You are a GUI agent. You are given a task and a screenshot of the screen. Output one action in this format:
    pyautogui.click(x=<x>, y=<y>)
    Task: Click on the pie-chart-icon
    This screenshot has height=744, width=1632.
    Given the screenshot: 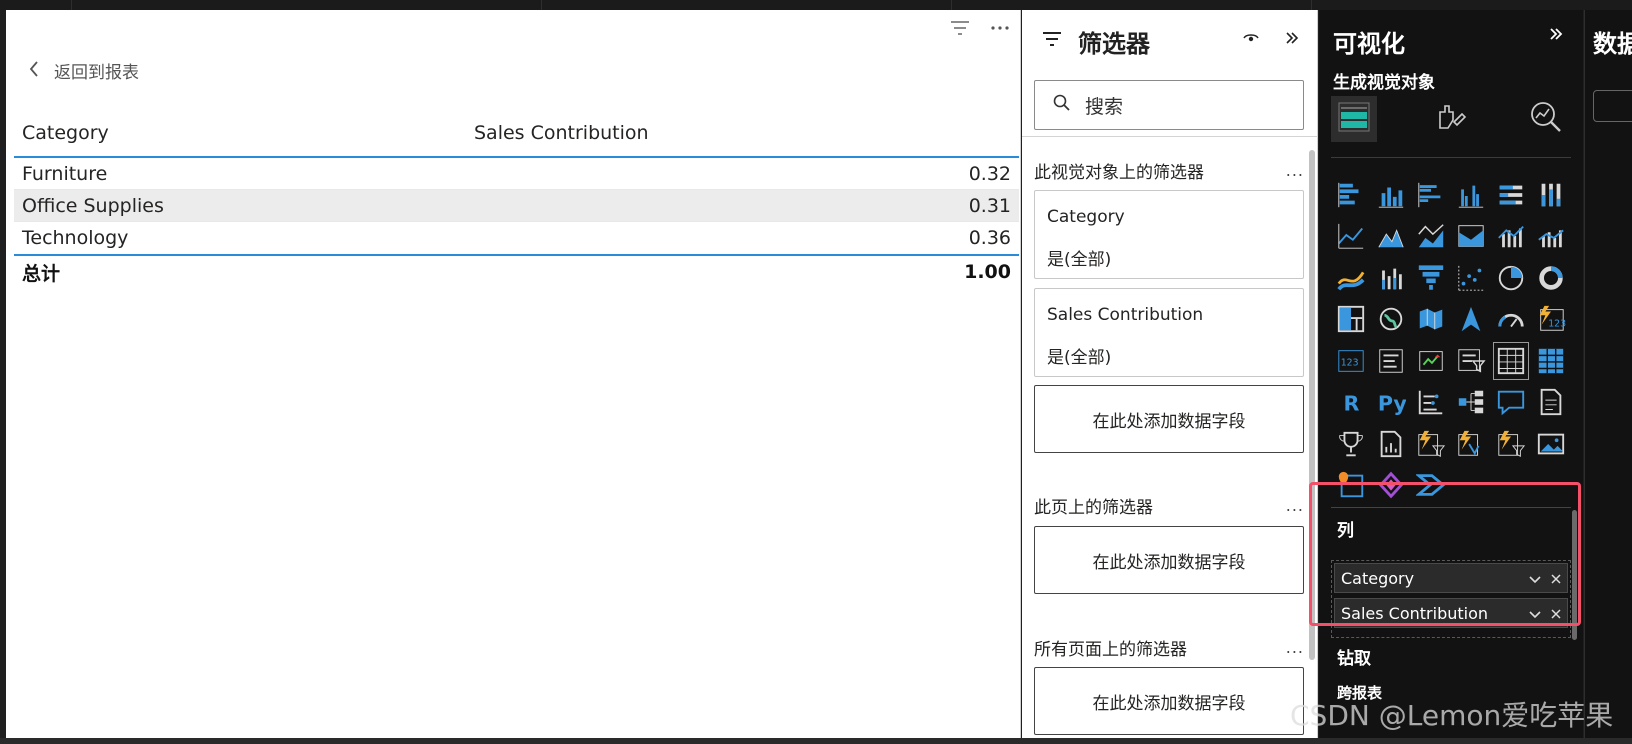 What is the action you would take?
    pyautogui.click(x=1511, y=278)
    